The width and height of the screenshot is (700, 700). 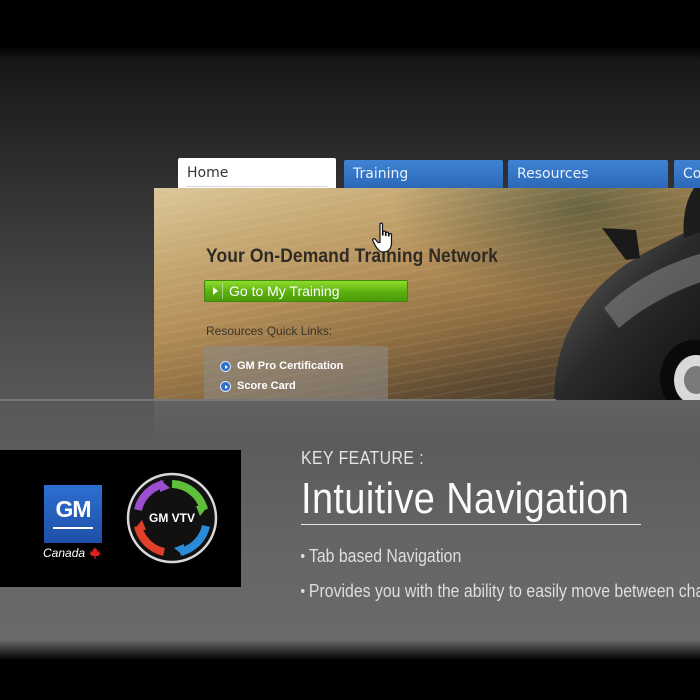 What do you see at coordinates (290, 366) in the screenshot?
I see `quick-link-label: GM Pro Certification` at bounding box center [290, 366].